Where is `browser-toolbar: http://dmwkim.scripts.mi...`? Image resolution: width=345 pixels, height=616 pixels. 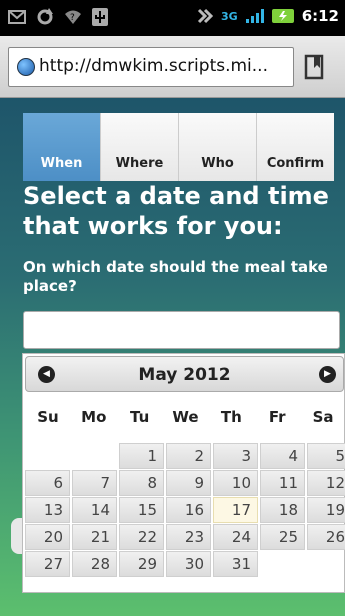 browser-toolbar: http://dmwkim.scripts.mi... is located at coordinates (172, 67).